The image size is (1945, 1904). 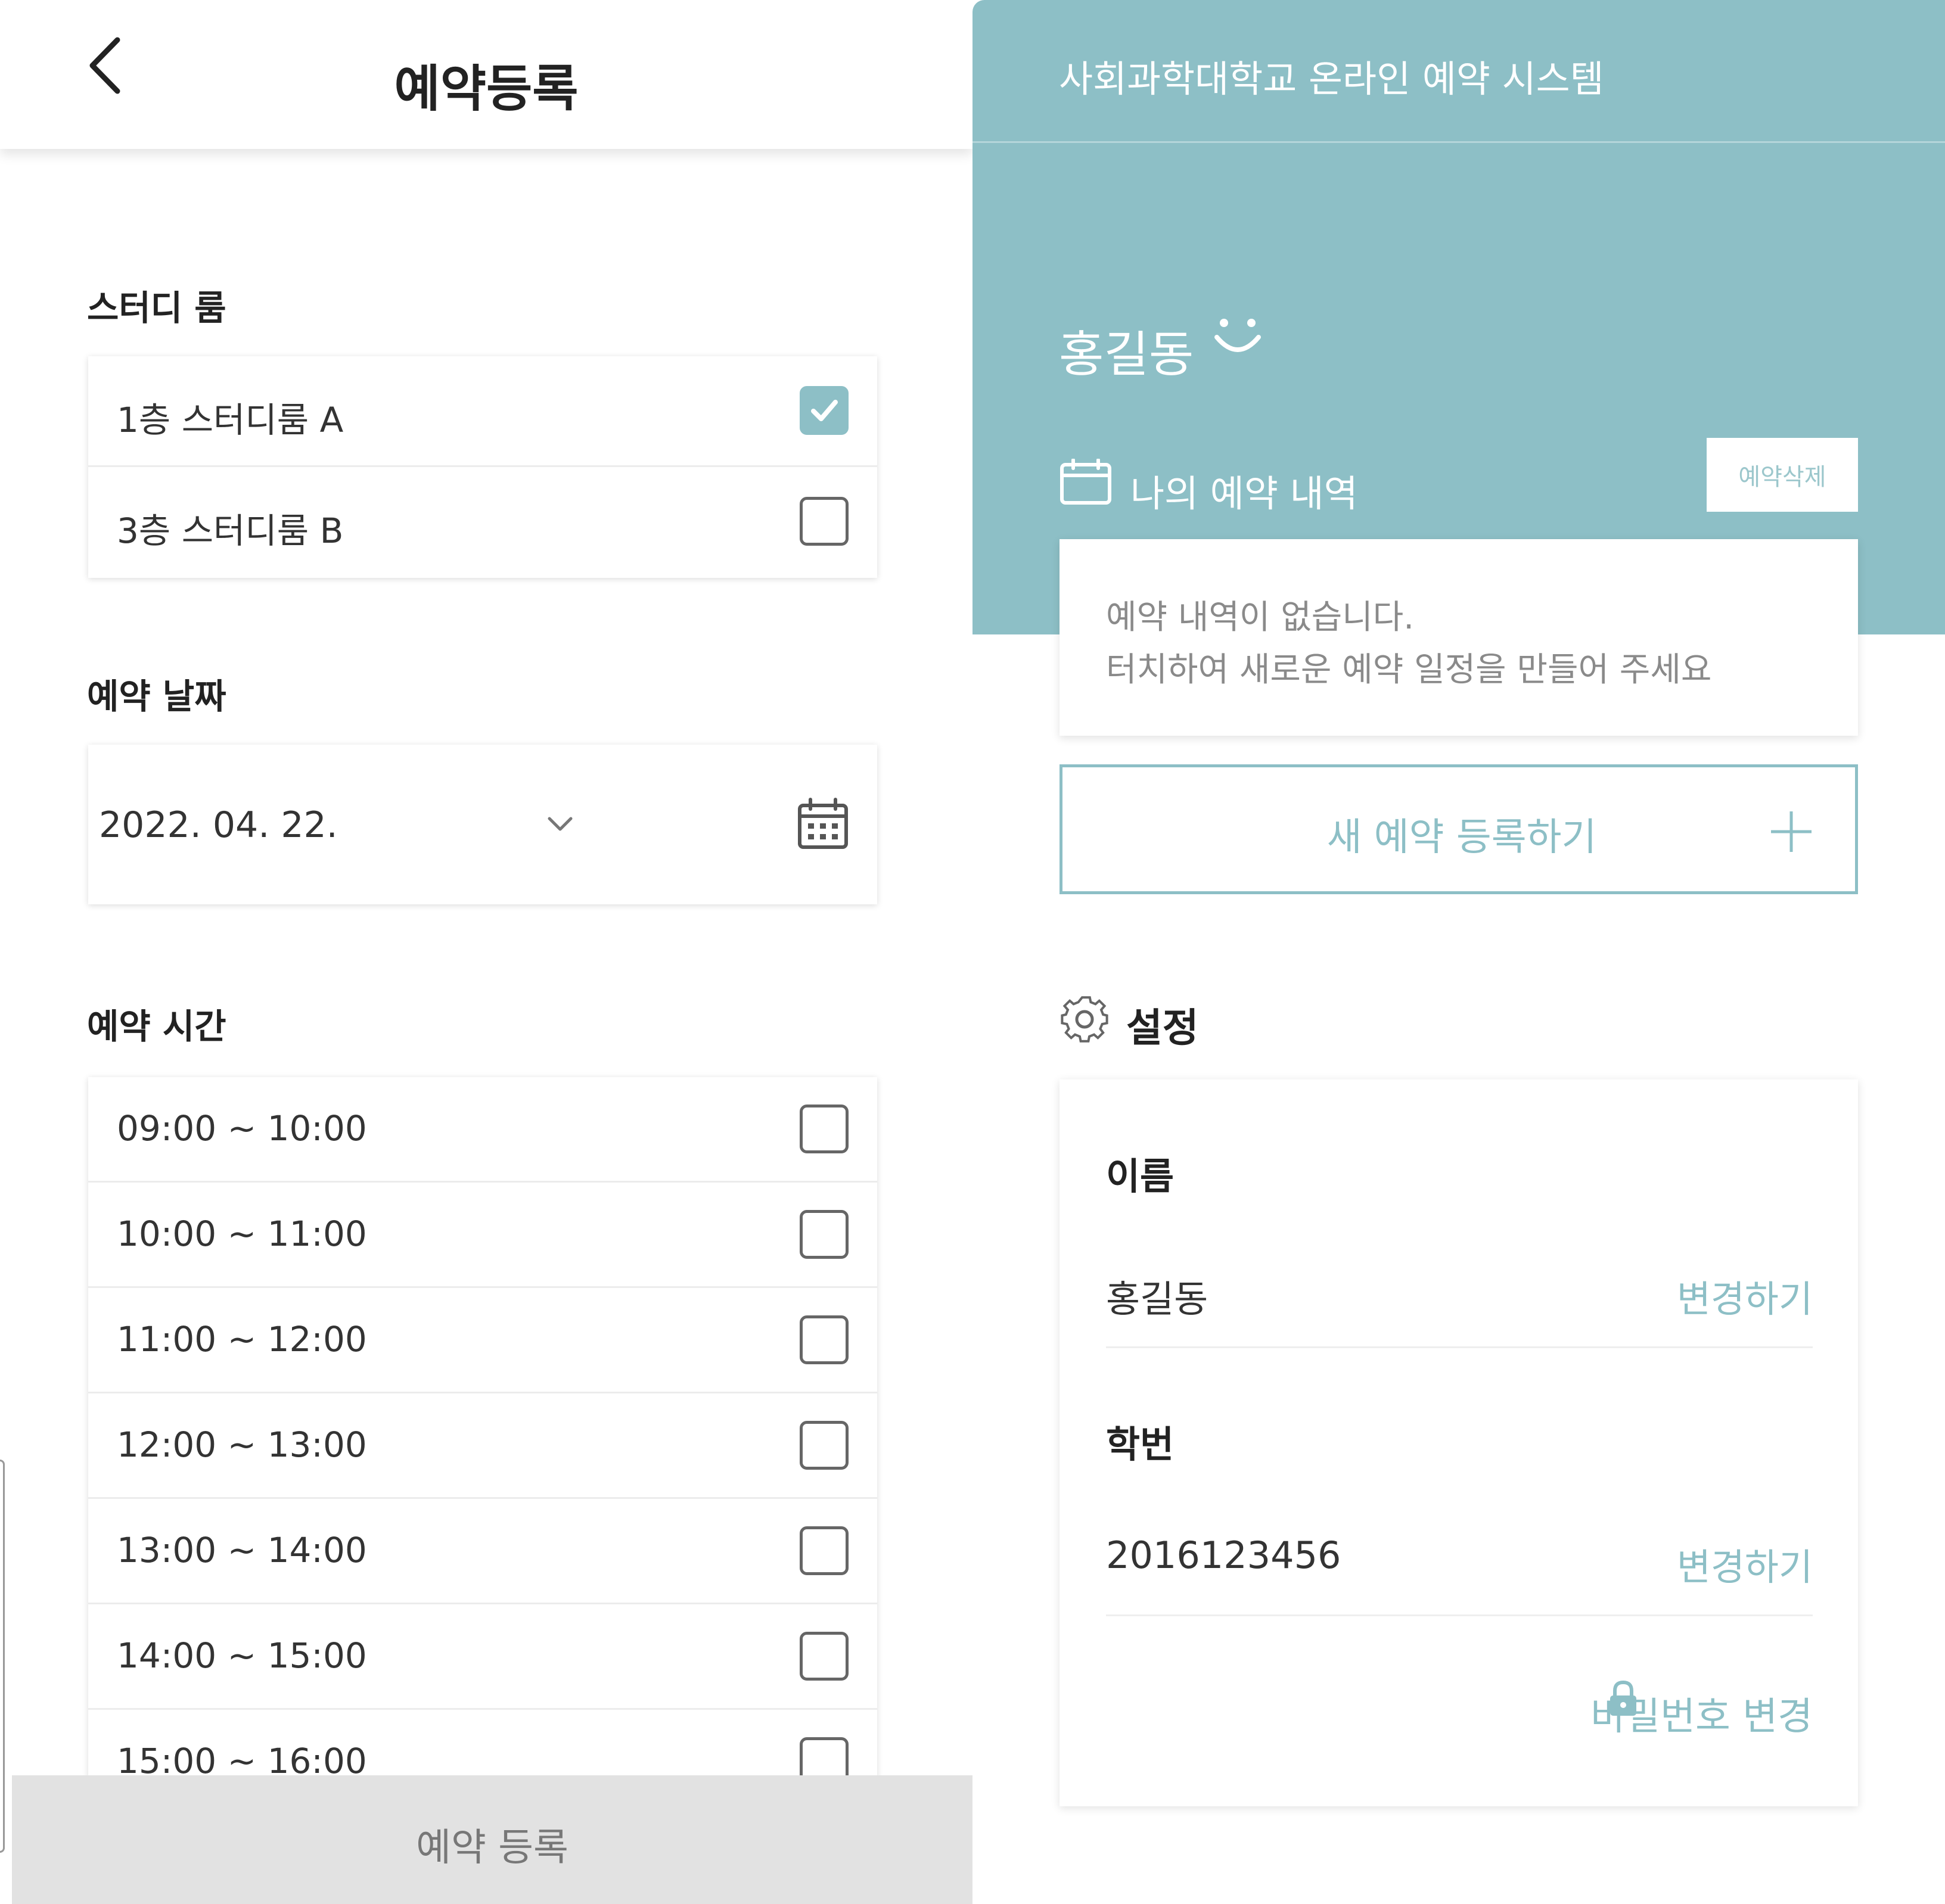 I want to click on plus-icon, so click(x=1792, y=831).